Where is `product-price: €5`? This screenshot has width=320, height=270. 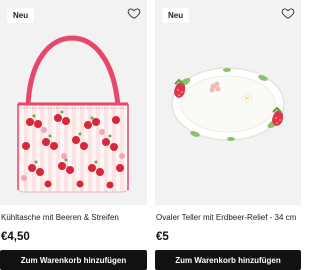 product-price: €5 is located at coordinates (162, 237).